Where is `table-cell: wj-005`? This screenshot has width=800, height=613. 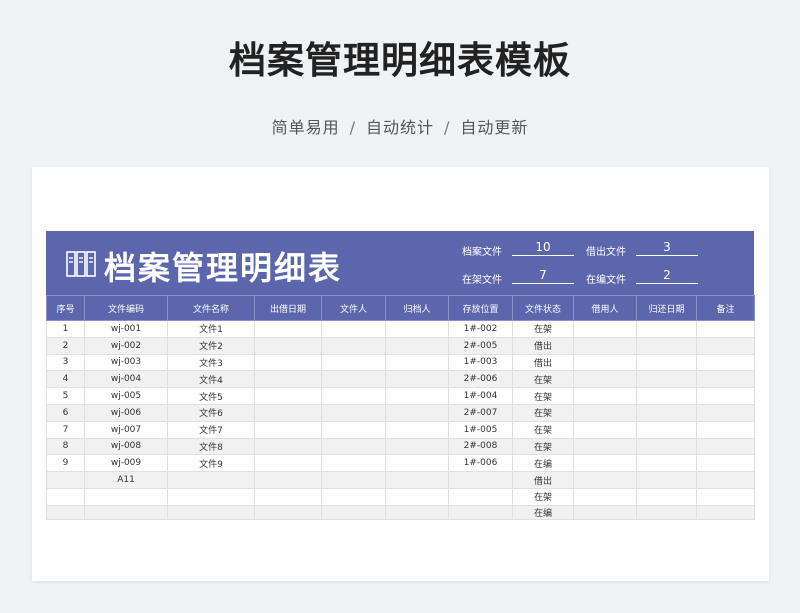
table-cell: wj-005 is located at coordinates (126, 396).